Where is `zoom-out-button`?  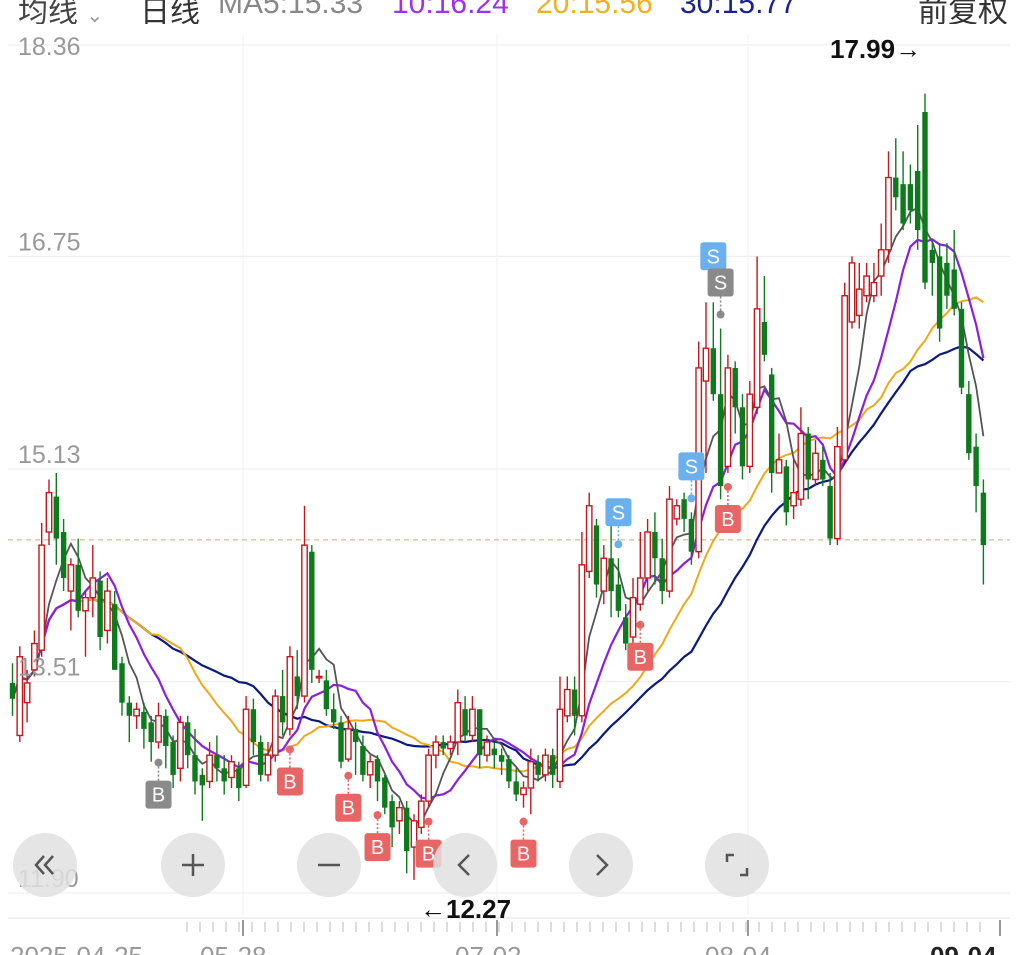 zoom-out-button is located at coordinates (329, 865).